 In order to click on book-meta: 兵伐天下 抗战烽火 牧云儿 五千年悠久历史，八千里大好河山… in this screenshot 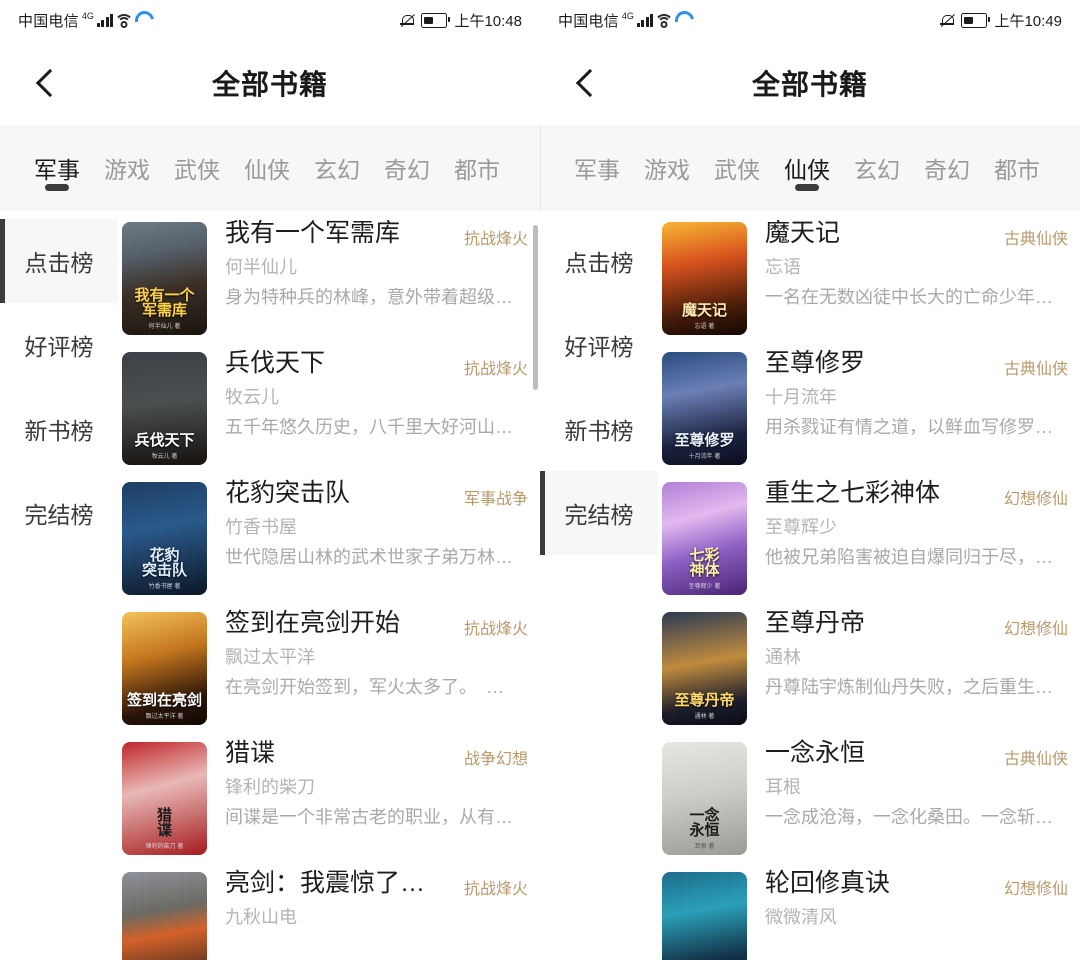, I will do `click(373, 410)`.